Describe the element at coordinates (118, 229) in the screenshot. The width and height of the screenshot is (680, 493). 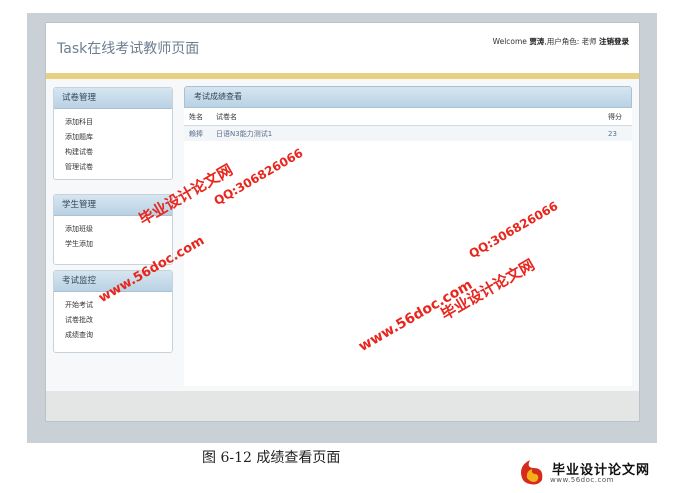
I see `menu-add-class: 添加班级` at that location.